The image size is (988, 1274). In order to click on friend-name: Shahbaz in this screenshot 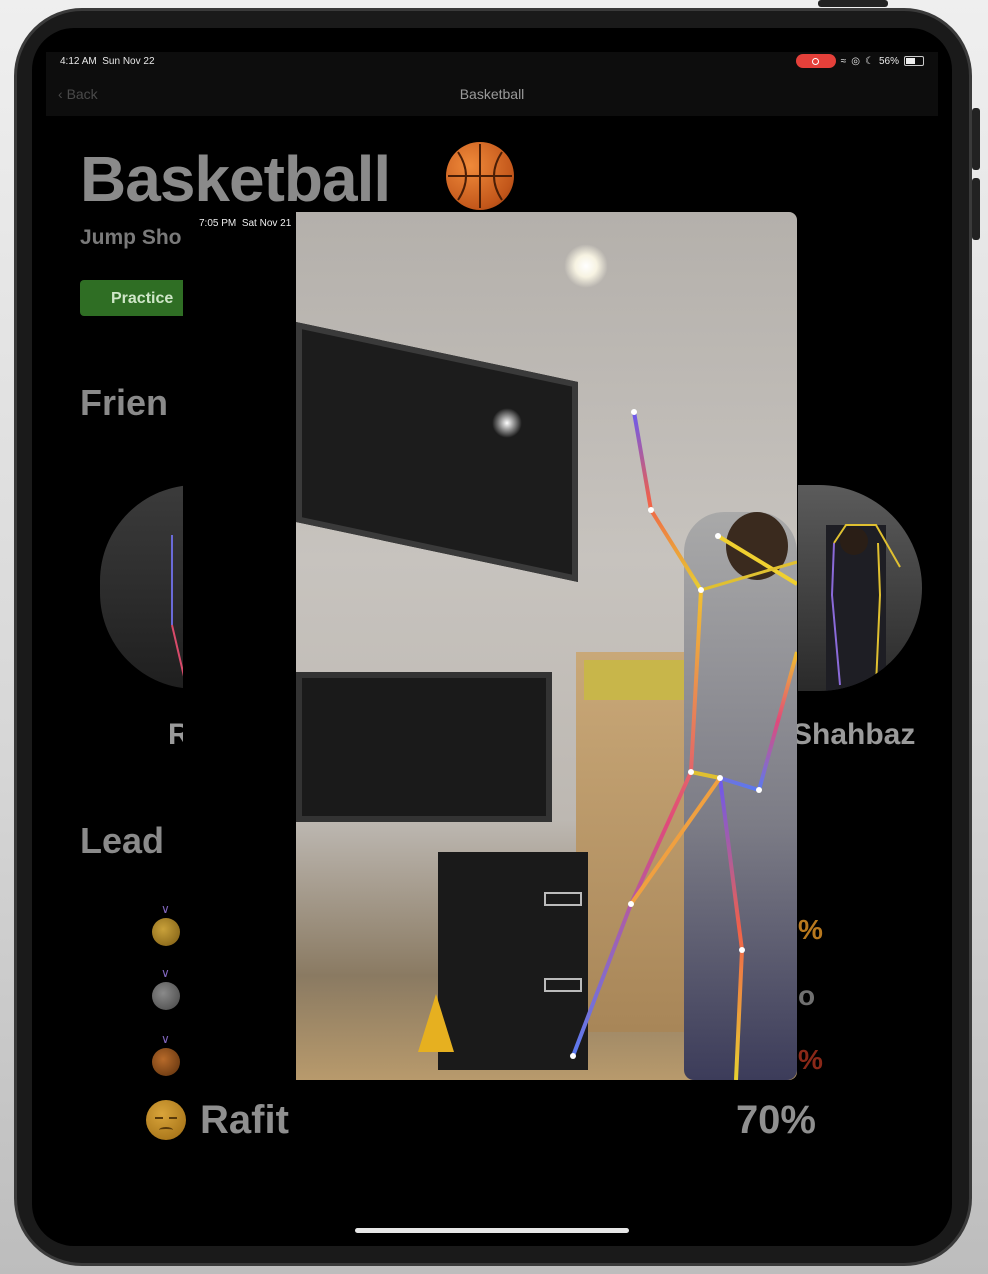, I will do `click(854, 734)`.